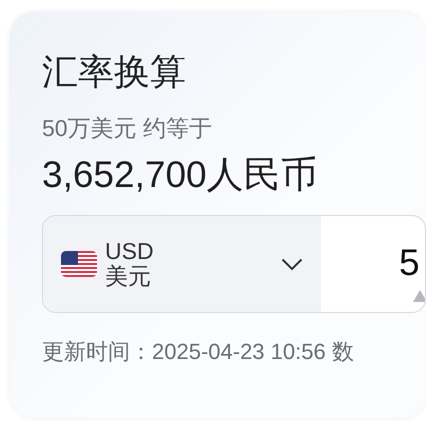 Image resolution: width=426 pixels, height=426 pixels. Describe the element at coordinates (114, 72) in the screenshot. I see `card-title: 汇率换算` at that location.